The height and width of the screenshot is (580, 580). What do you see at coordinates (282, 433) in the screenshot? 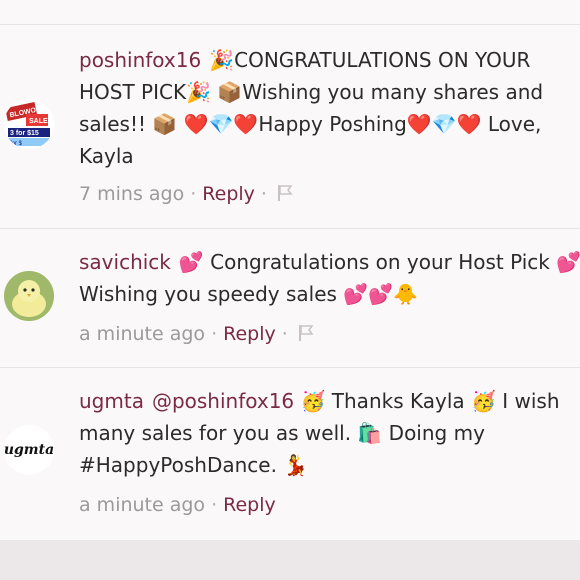
I see `comment-line: many sales for you as well. 🛍️ Doing my` at bounding box center [282, 433].